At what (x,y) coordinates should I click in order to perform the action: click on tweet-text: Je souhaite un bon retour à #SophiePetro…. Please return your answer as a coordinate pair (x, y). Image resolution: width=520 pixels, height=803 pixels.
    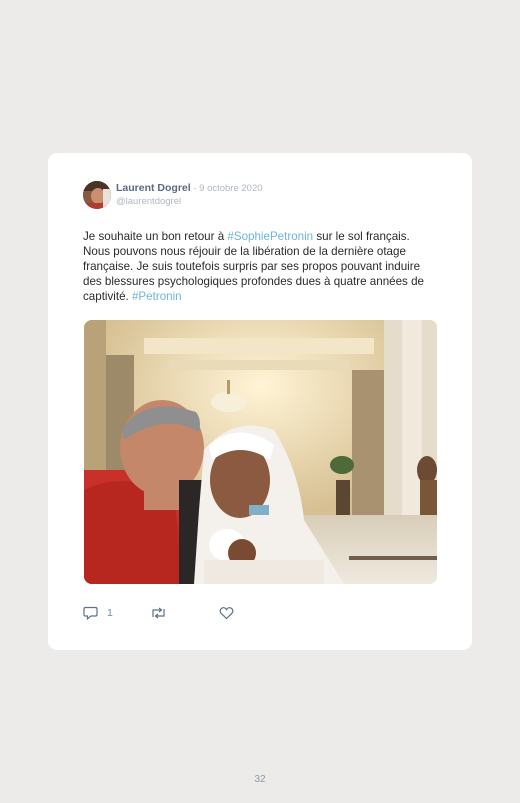
    Looking at the image, I should click on (258, 266).